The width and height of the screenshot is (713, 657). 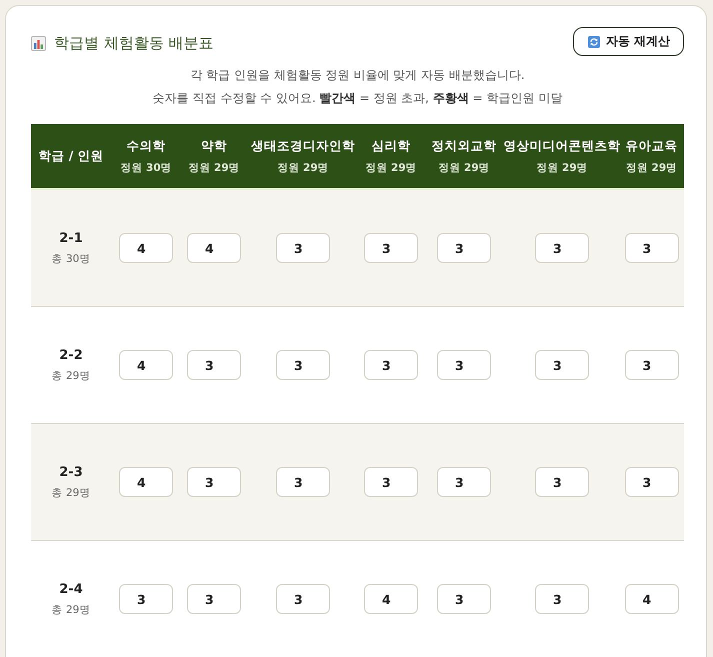 I want to click on column-header: 심리학, so click(x=391, y=146).